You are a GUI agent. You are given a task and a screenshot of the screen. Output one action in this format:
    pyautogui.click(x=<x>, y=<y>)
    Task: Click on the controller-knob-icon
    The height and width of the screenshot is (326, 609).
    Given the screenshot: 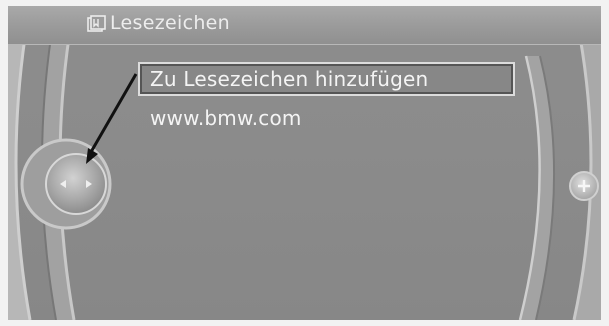 What is the action you would take?
    pyautogui.click(x=66, y=184)
    